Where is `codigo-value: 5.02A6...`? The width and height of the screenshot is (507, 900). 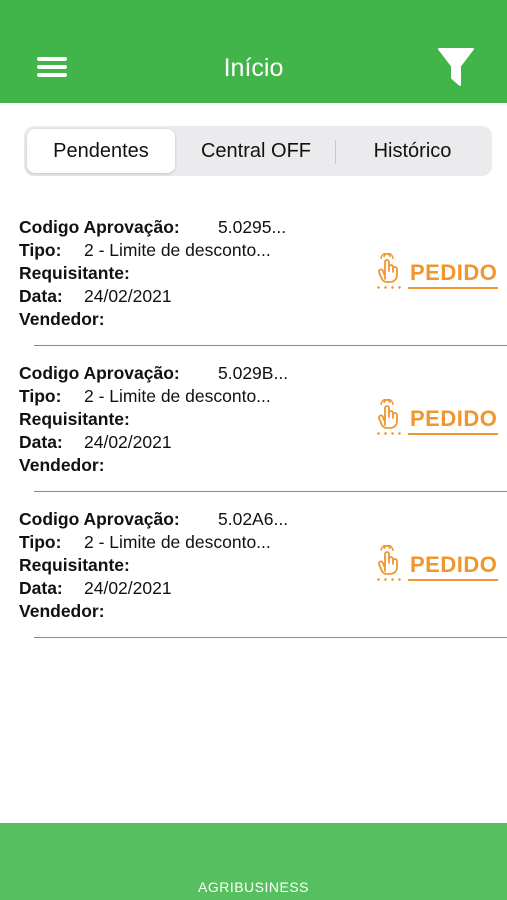
codigo-value: 5.02A6... is located at coordinates (253, 519).